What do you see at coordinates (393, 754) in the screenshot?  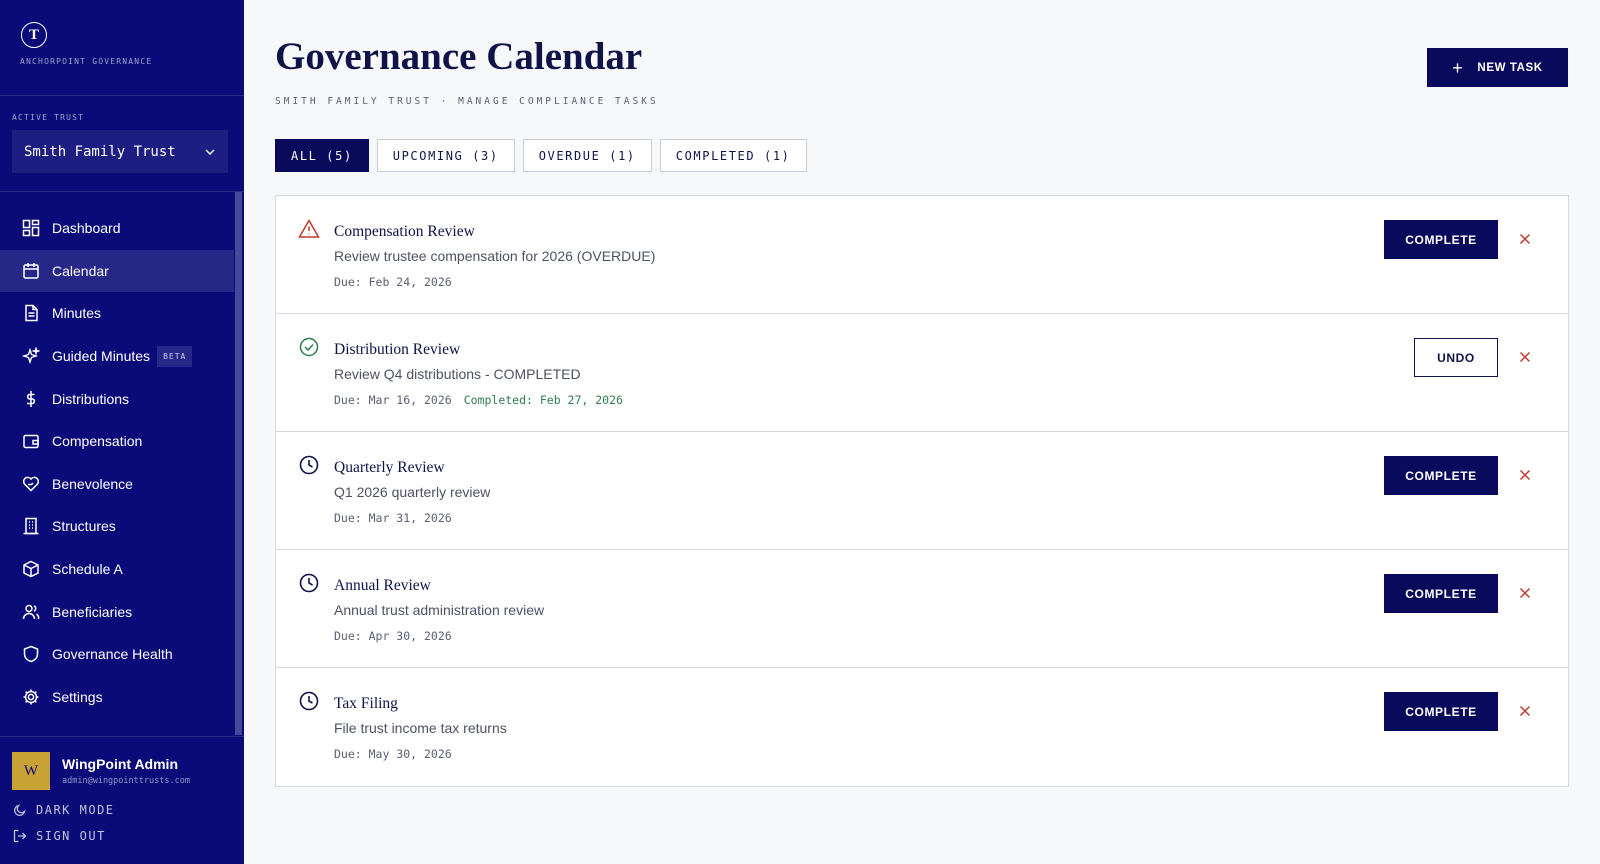 I see `task-due-date: Due: May 30, 2026` at bounding box center [393, 754].